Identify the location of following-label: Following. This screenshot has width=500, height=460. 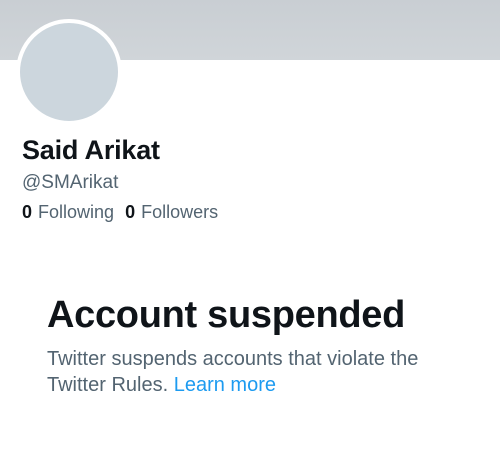
(76, 212).